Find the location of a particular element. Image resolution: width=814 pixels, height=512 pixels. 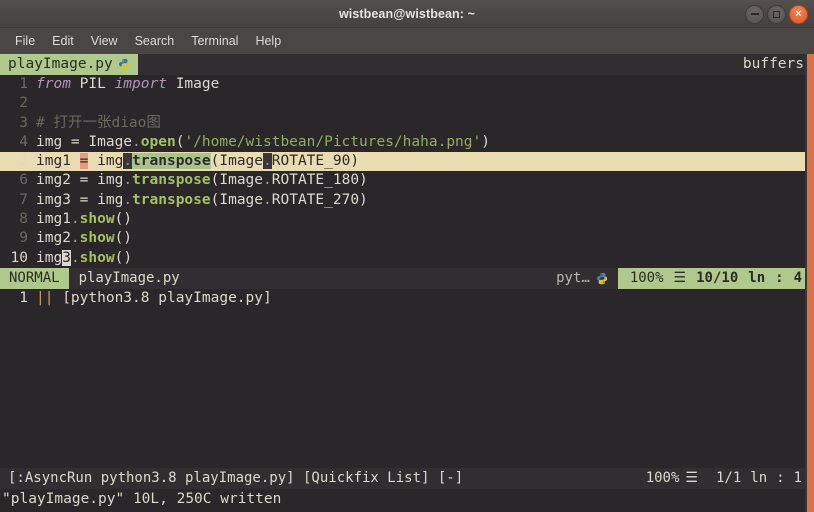

line-content: img2 = img.transpose(Image.ROTATE_180) is located at coordinates (425, 180).